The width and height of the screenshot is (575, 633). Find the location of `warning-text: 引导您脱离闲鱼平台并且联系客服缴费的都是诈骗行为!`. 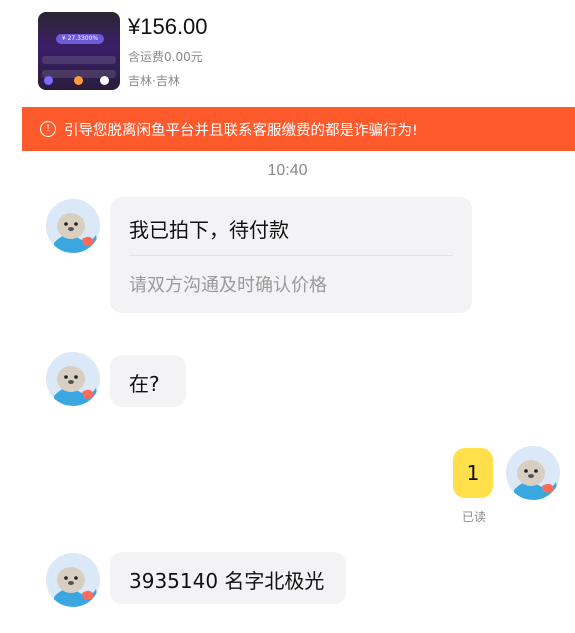

warning-text: 引导您脱离闲鱼平台并且联系客服缴费的都是诈骗行为! is located at coordinates (241, 130).